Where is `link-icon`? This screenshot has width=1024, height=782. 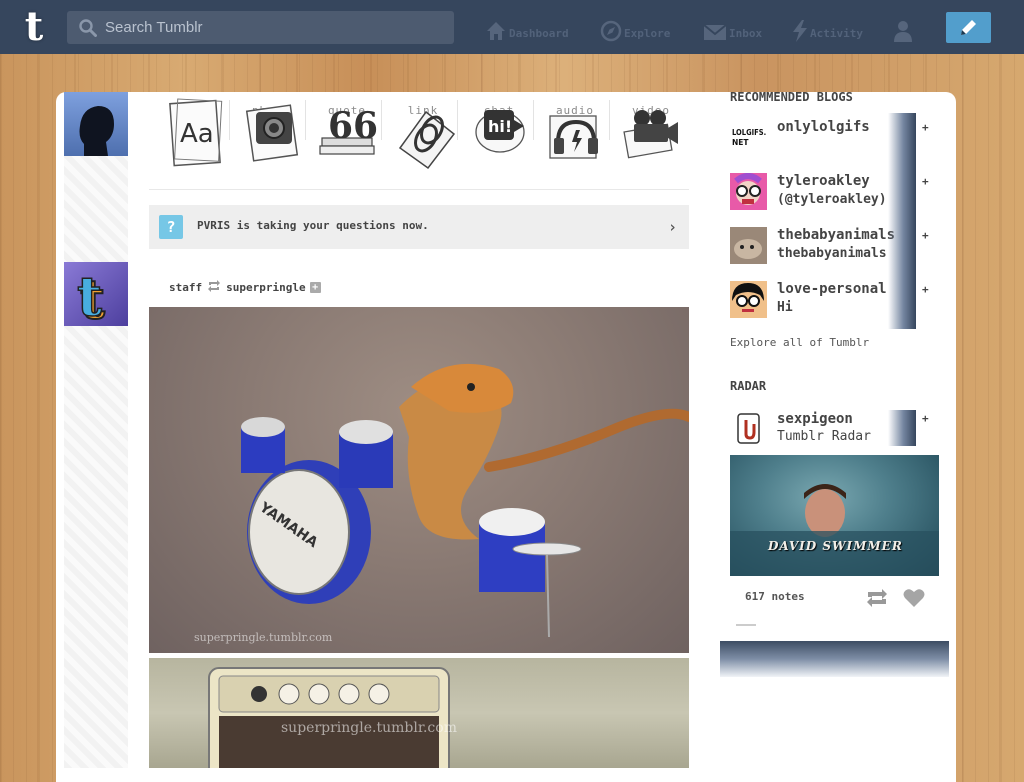 link-icon is located at coordinates (427, 140).